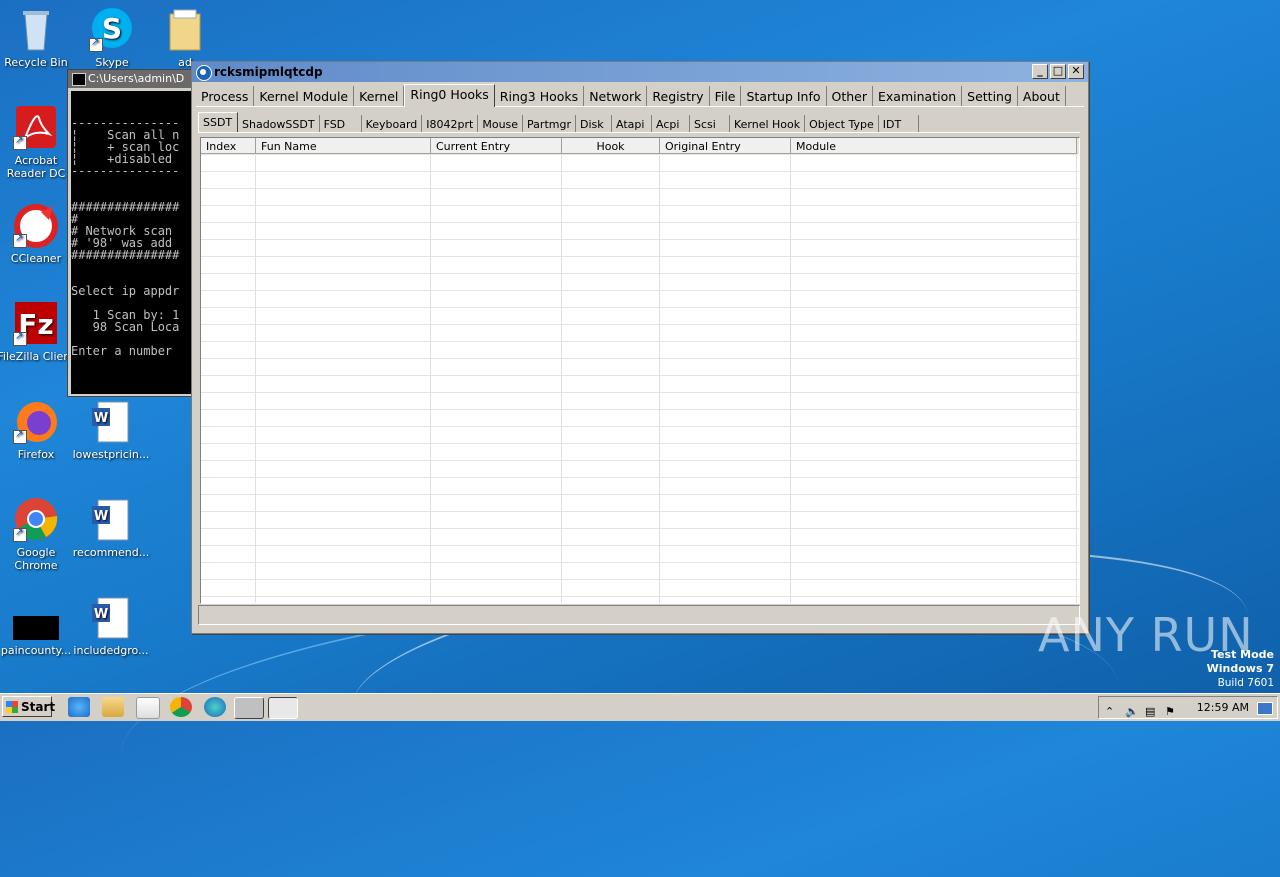 The width and height of the screenshot is (1280, 877). What do you see at coordinates (990, 96) in the screenshot?
I see `tab-setting: Setting` at bounding box center [990, 96].